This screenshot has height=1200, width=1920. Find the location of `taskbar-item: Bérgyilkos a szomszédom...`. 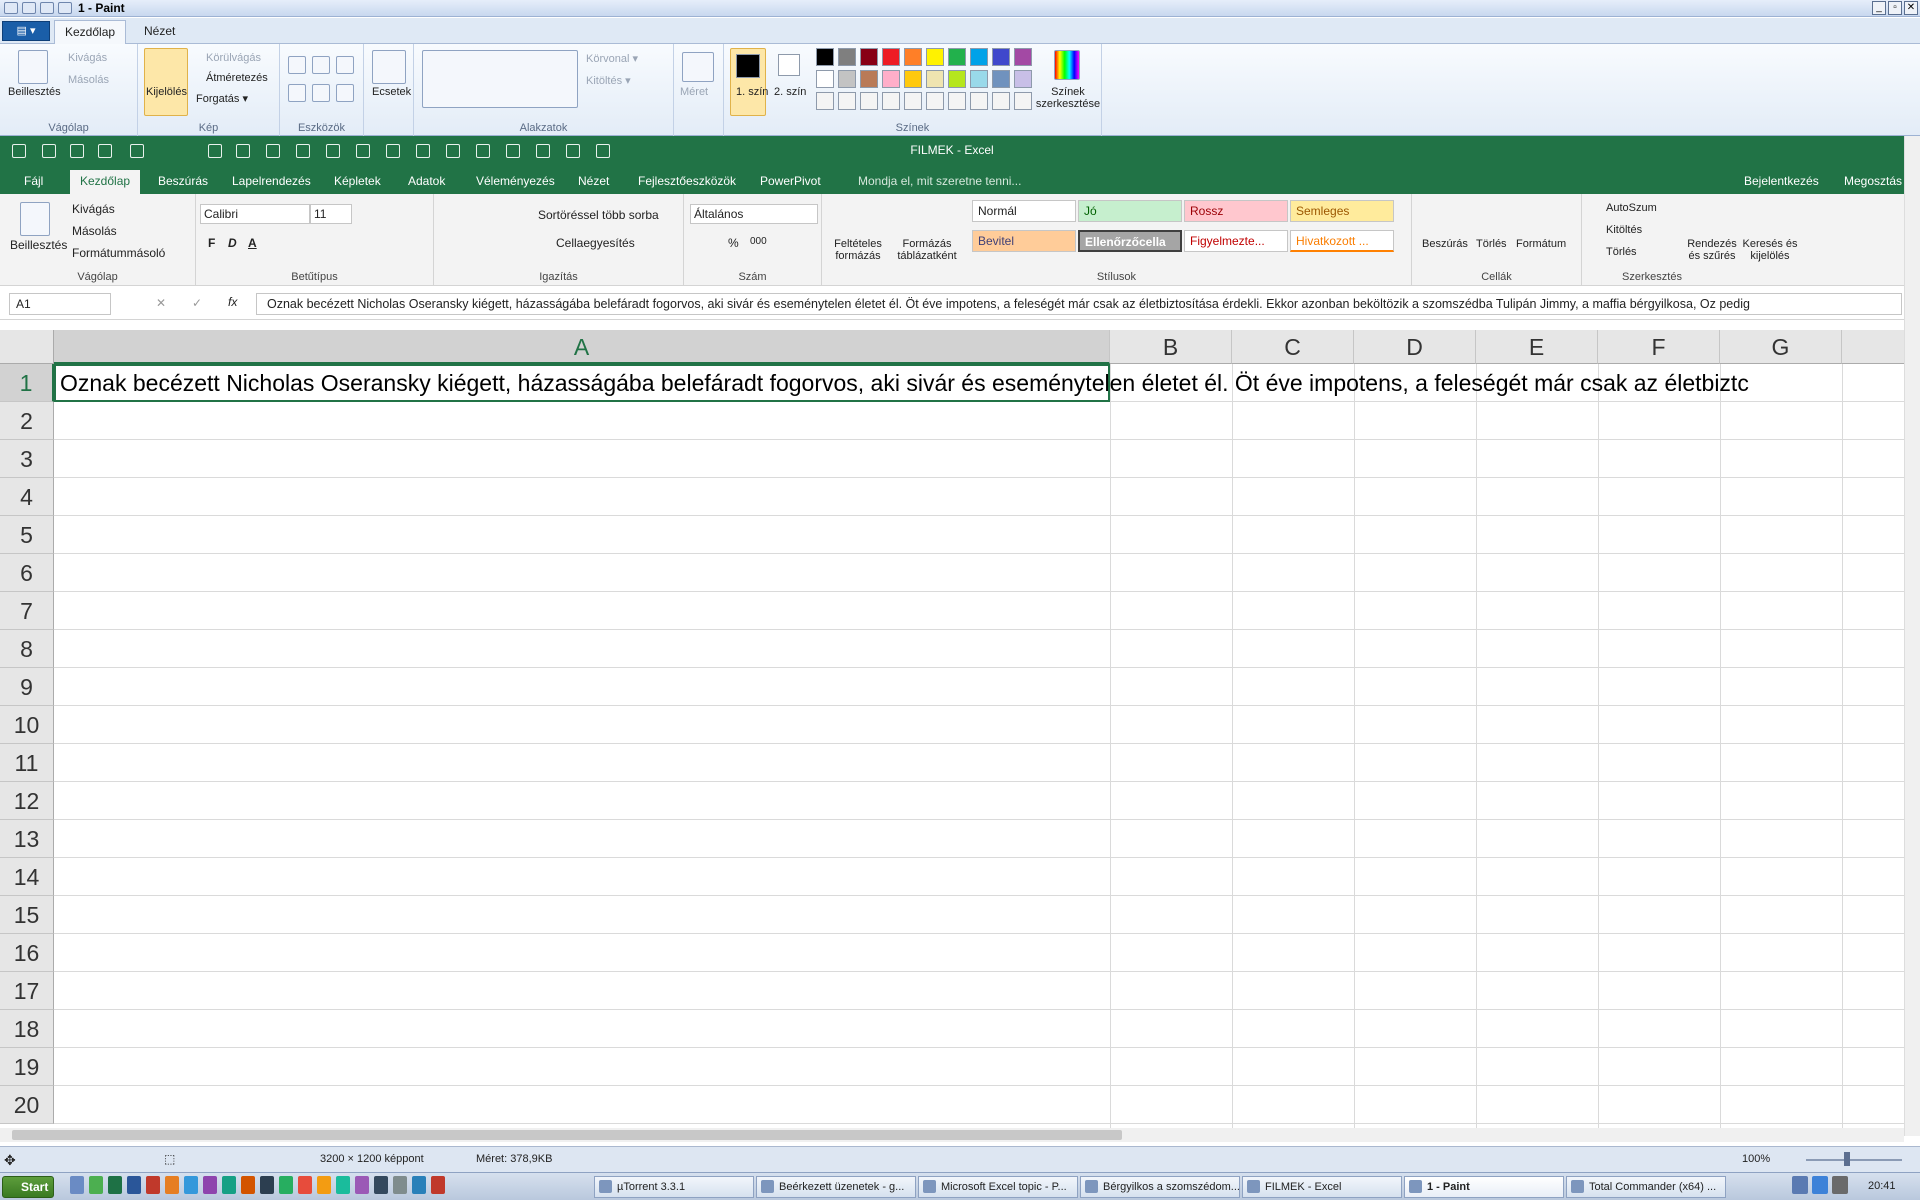

taskbar-item: Bérgyilkos a szomszédom... is located at coordinates (1160, 1187).